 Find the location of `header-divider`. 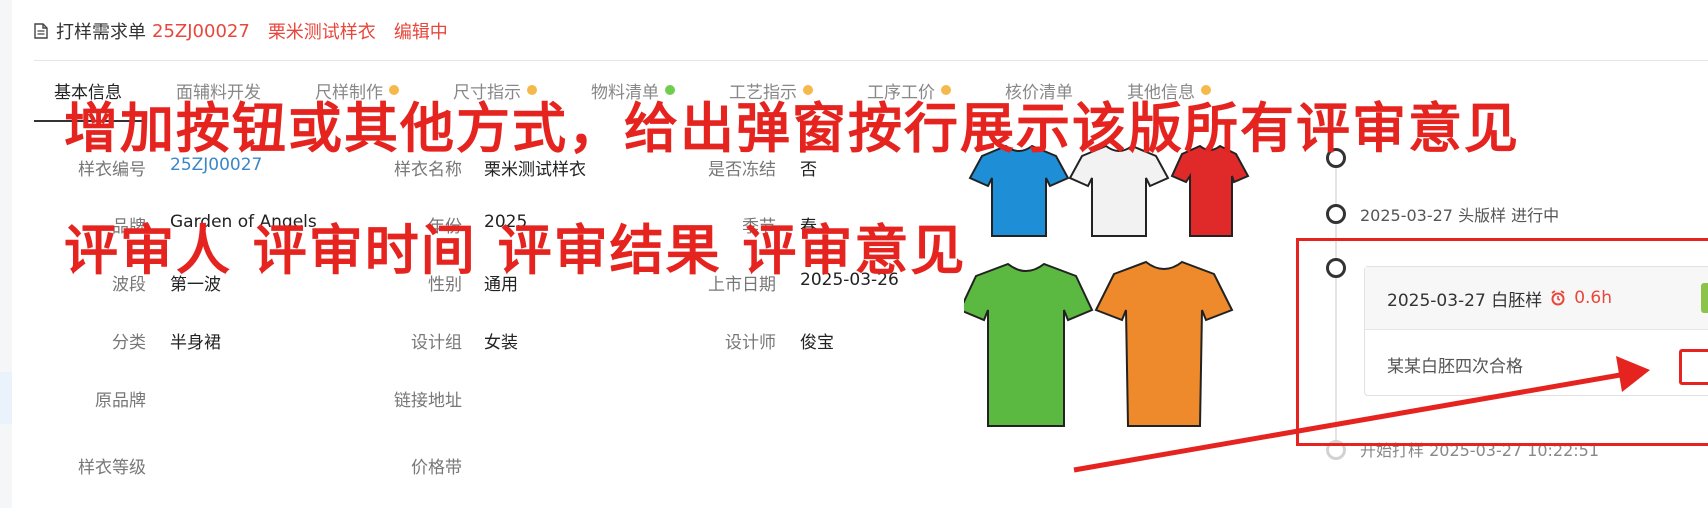

header-divider is located at coordinates (871, 60).